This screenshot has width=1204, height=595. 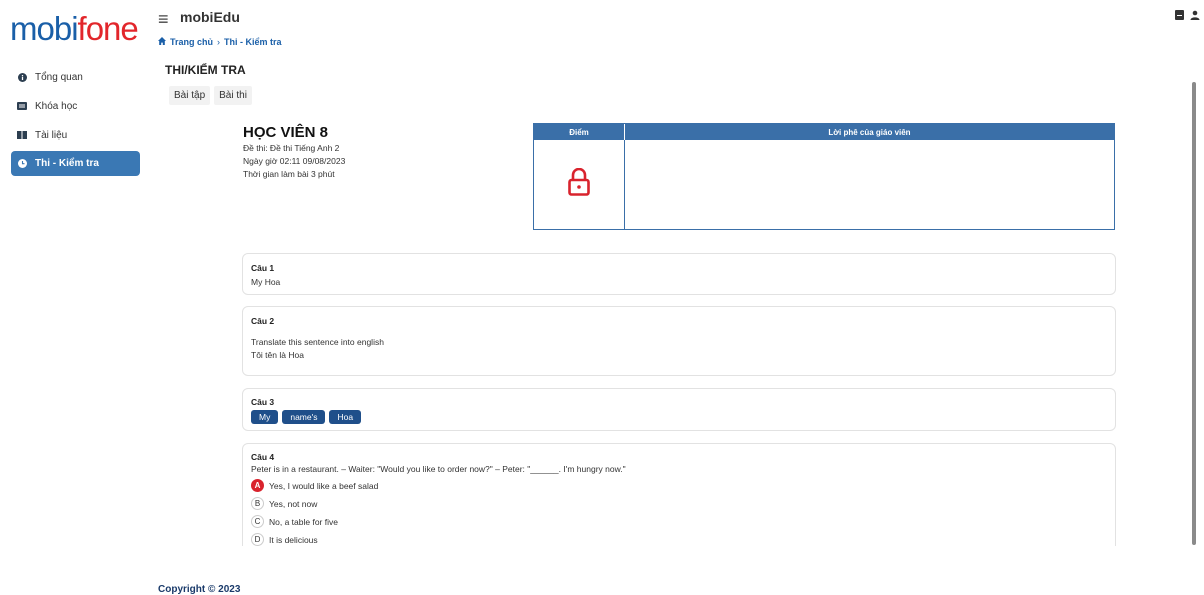 I want to click on top-right-actions, so click(x=1187, y=16).